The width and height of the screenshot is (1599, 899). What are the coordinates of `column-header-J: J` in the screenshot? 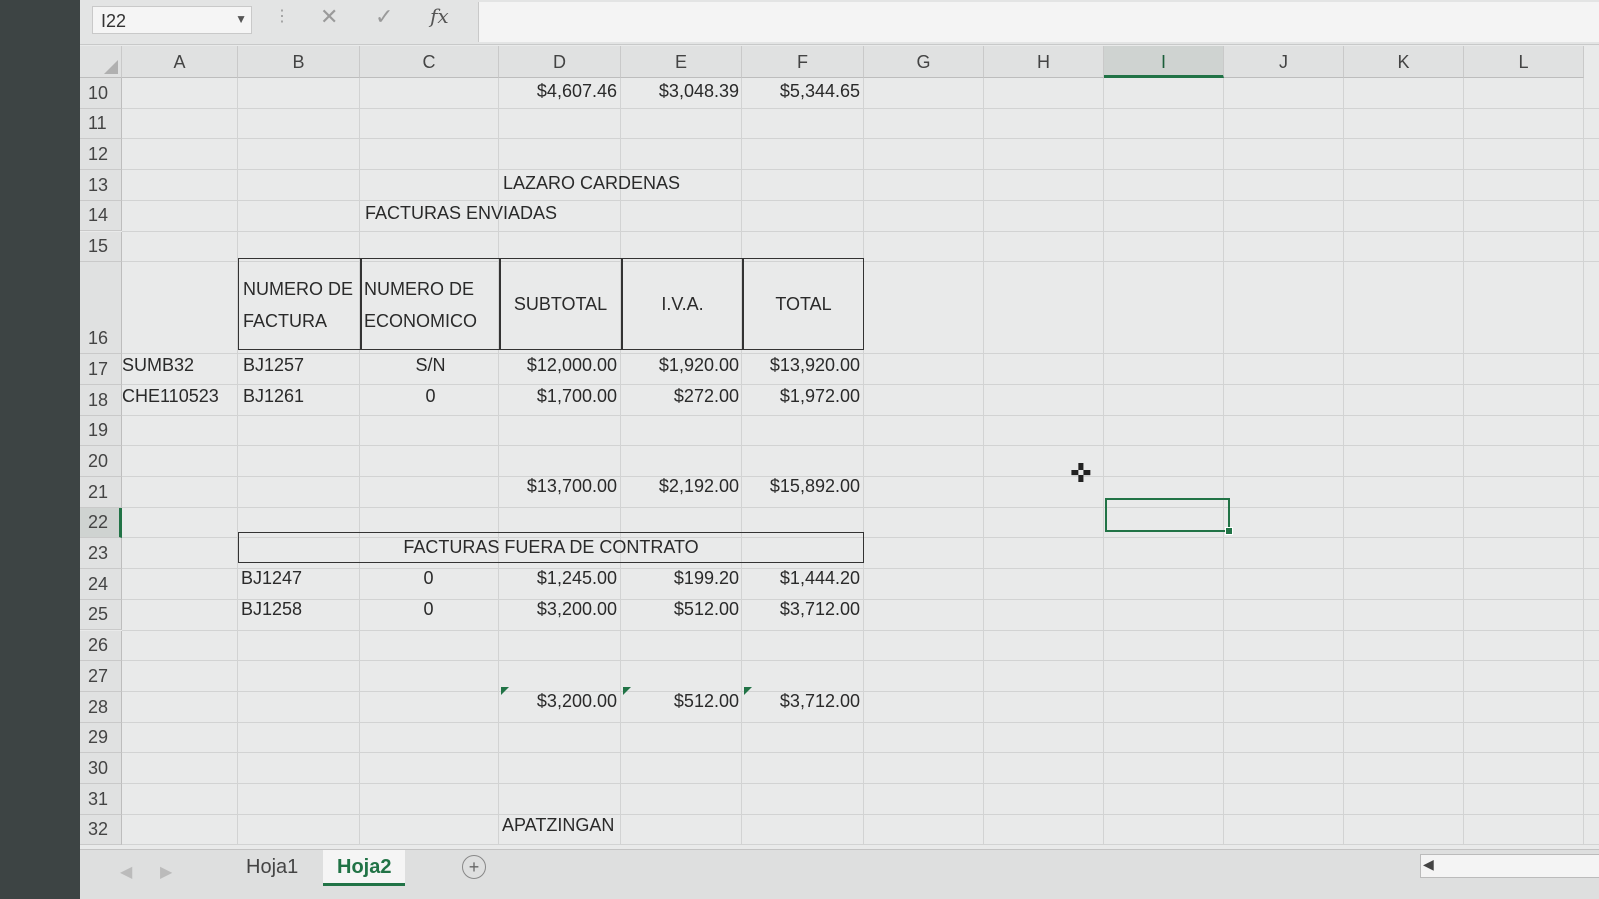 It's located at (1284, 62).